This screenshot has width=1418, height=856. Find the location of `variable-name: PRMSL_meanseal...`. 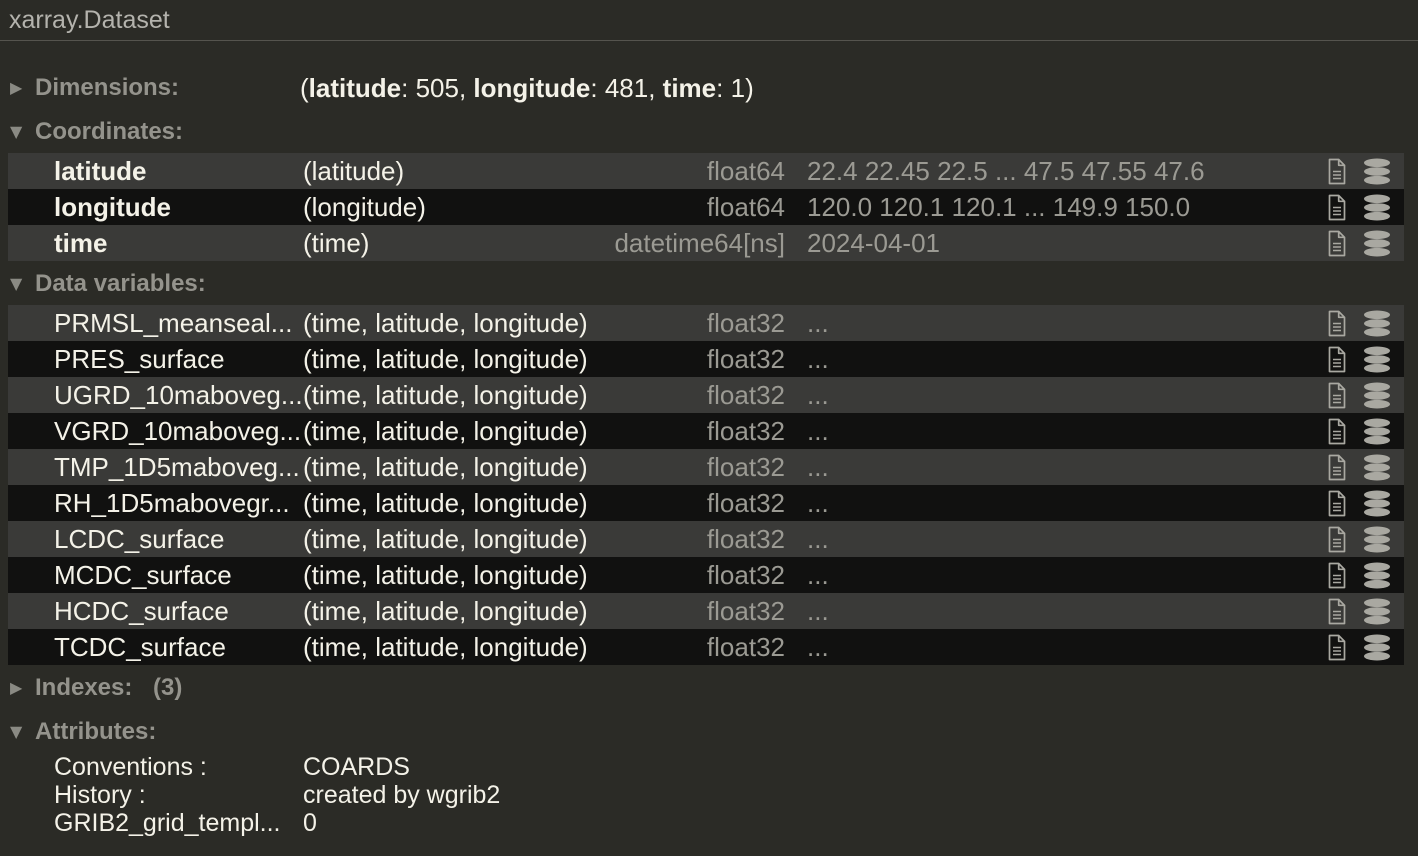

variable-name: PRMSL_meanseal... is located at coordinates (173, 322).